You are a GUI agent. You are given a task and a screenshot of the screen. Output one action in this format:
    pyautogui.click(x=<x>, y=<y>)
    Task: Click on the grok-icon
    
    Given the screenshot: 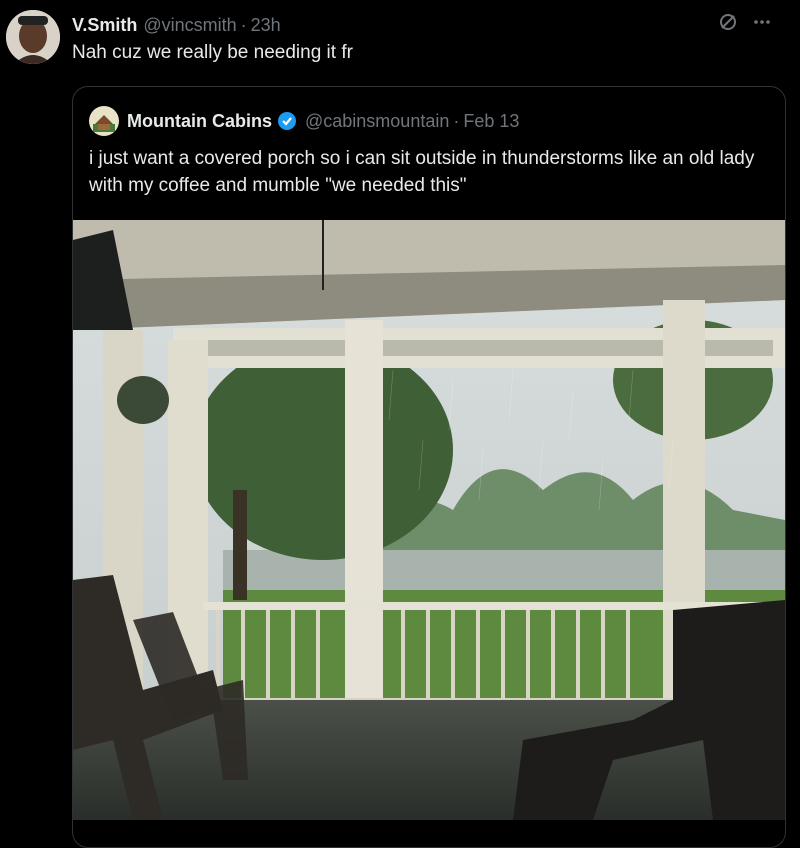 What is the action you would take?
    pyautogui.click(x=728, y=25)
    